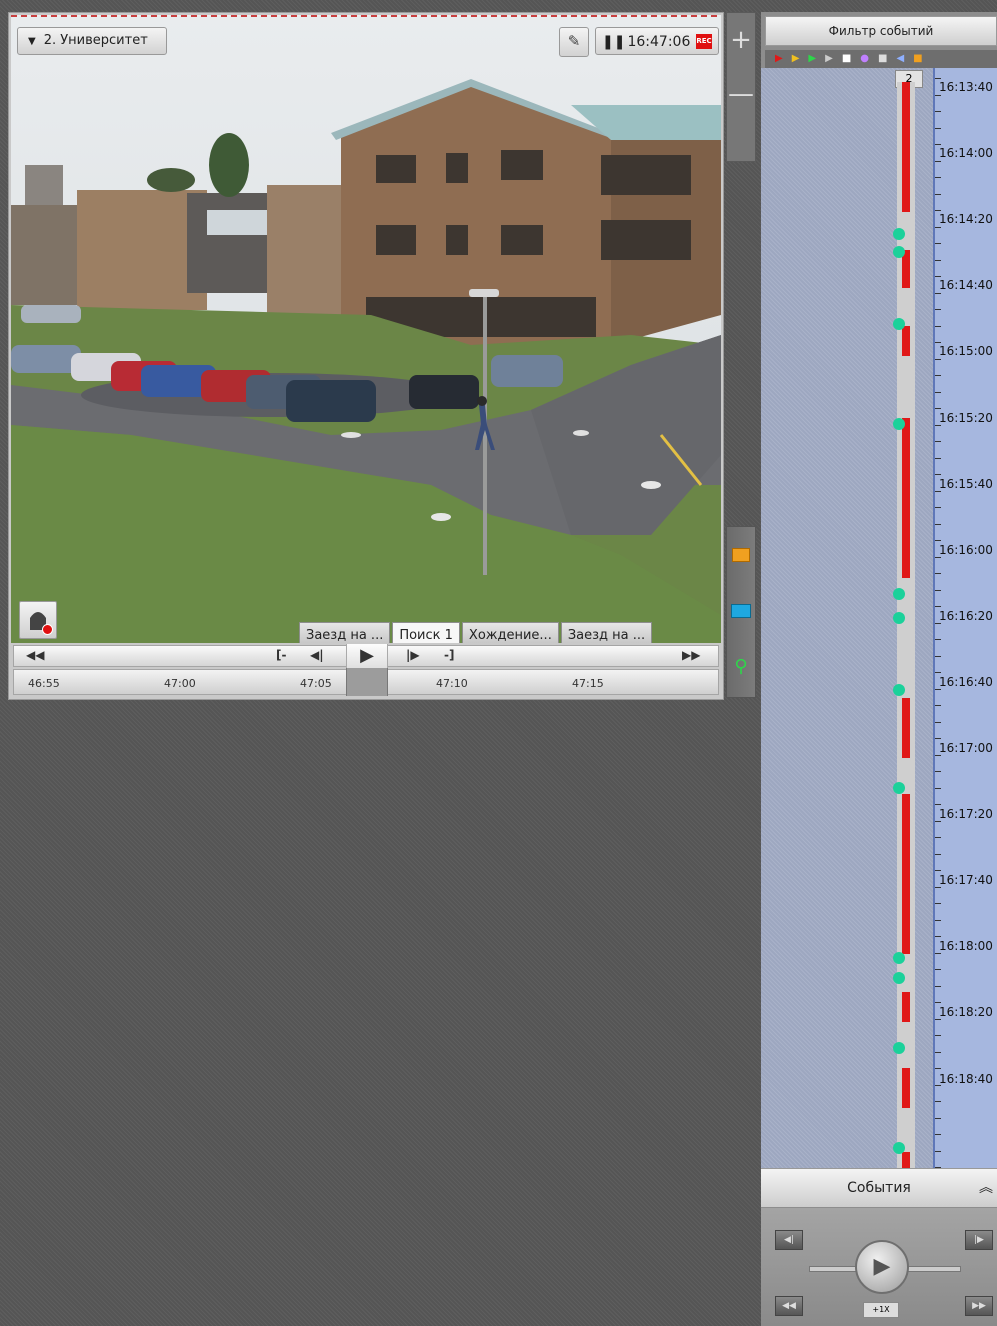 The image size is (997, 1326). Describe the element at coordinates (869, 58) in the screenshot. I see `filter-user-icon: ●` at that location.